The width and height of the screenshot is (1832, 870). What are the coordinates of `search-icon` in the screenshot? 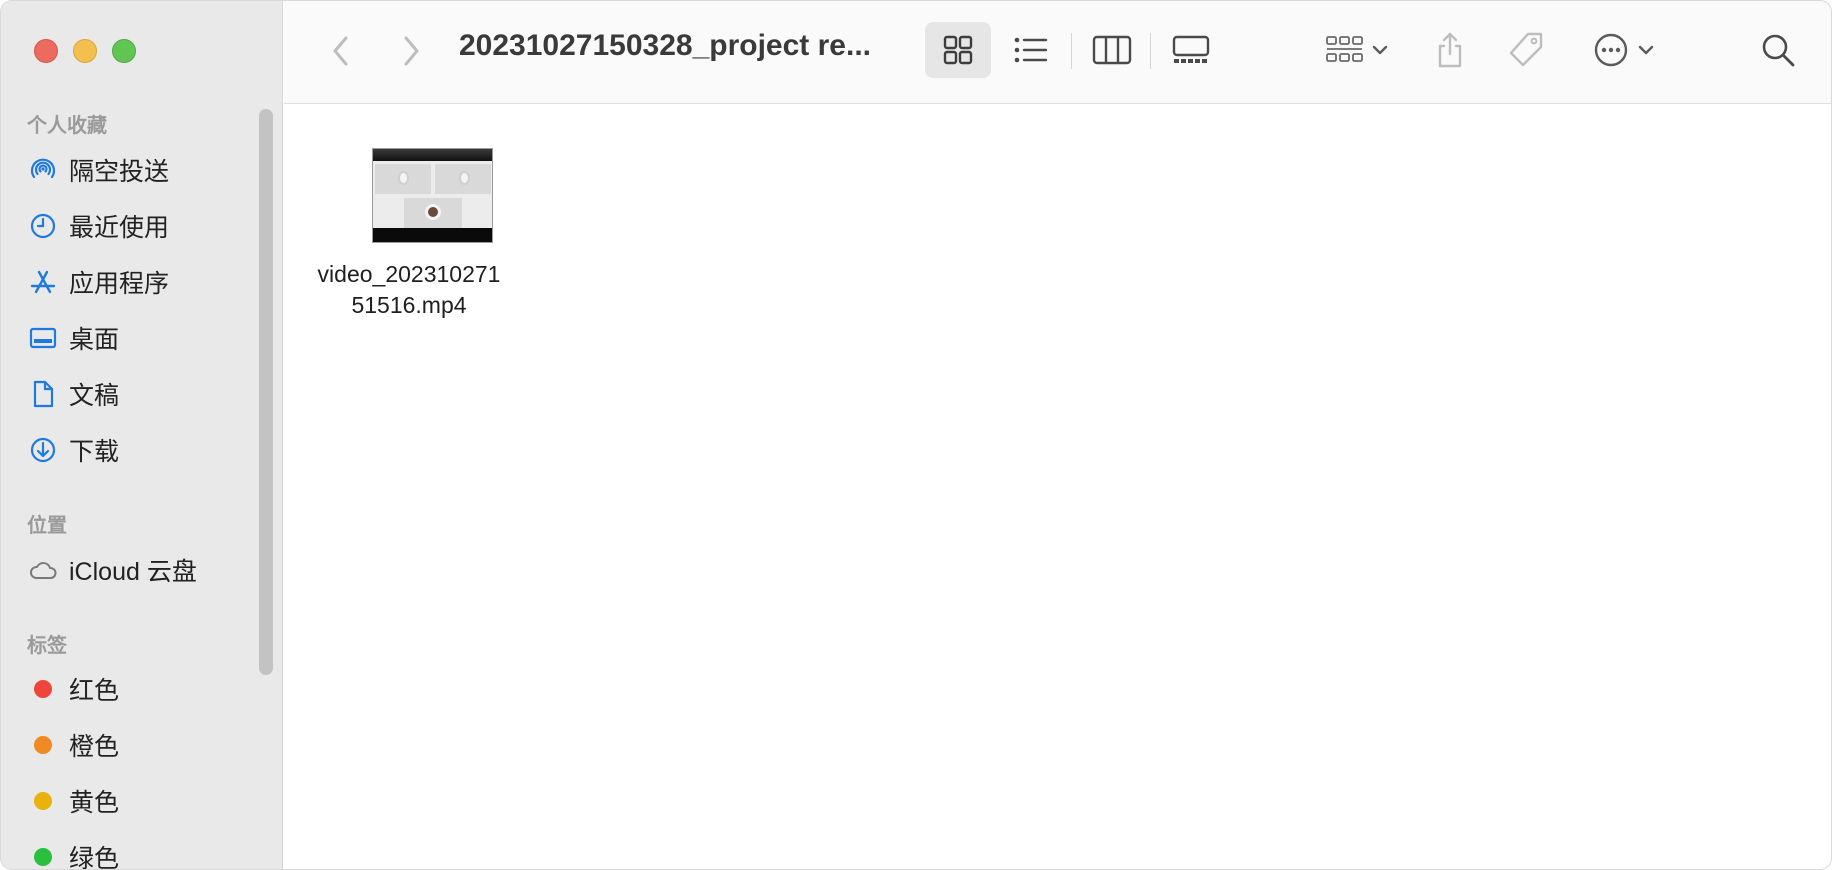 It's located at (1778, 50).